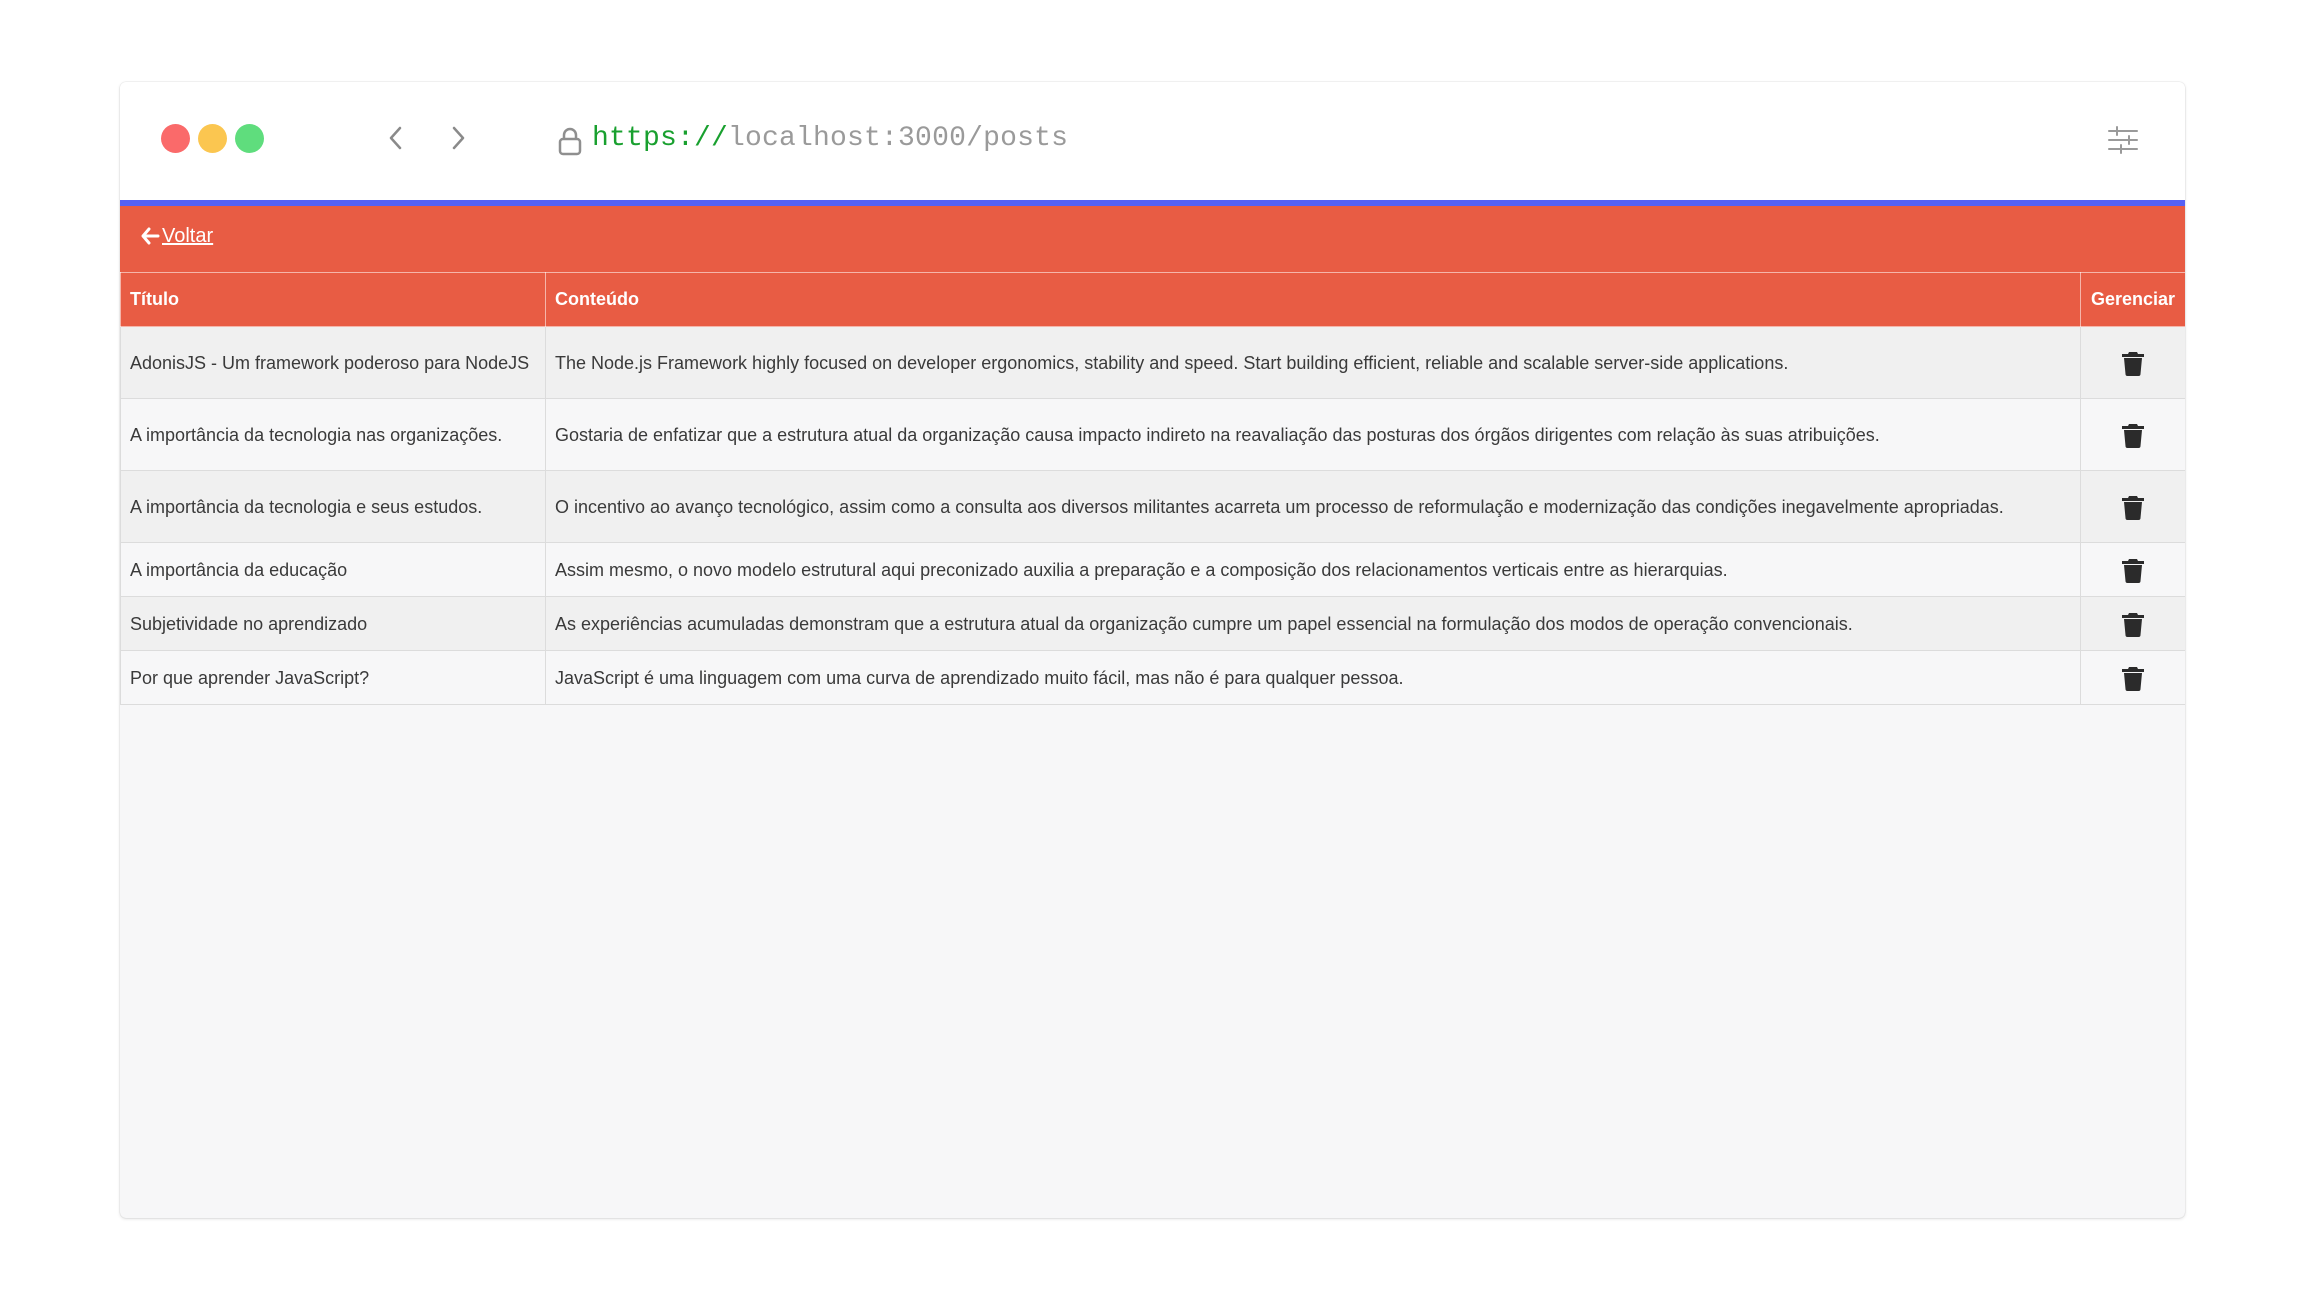 This screenshot has width=2300, height=1295. I want to click on address-bar: https://localhost:3000/posts, so click(830, 139).